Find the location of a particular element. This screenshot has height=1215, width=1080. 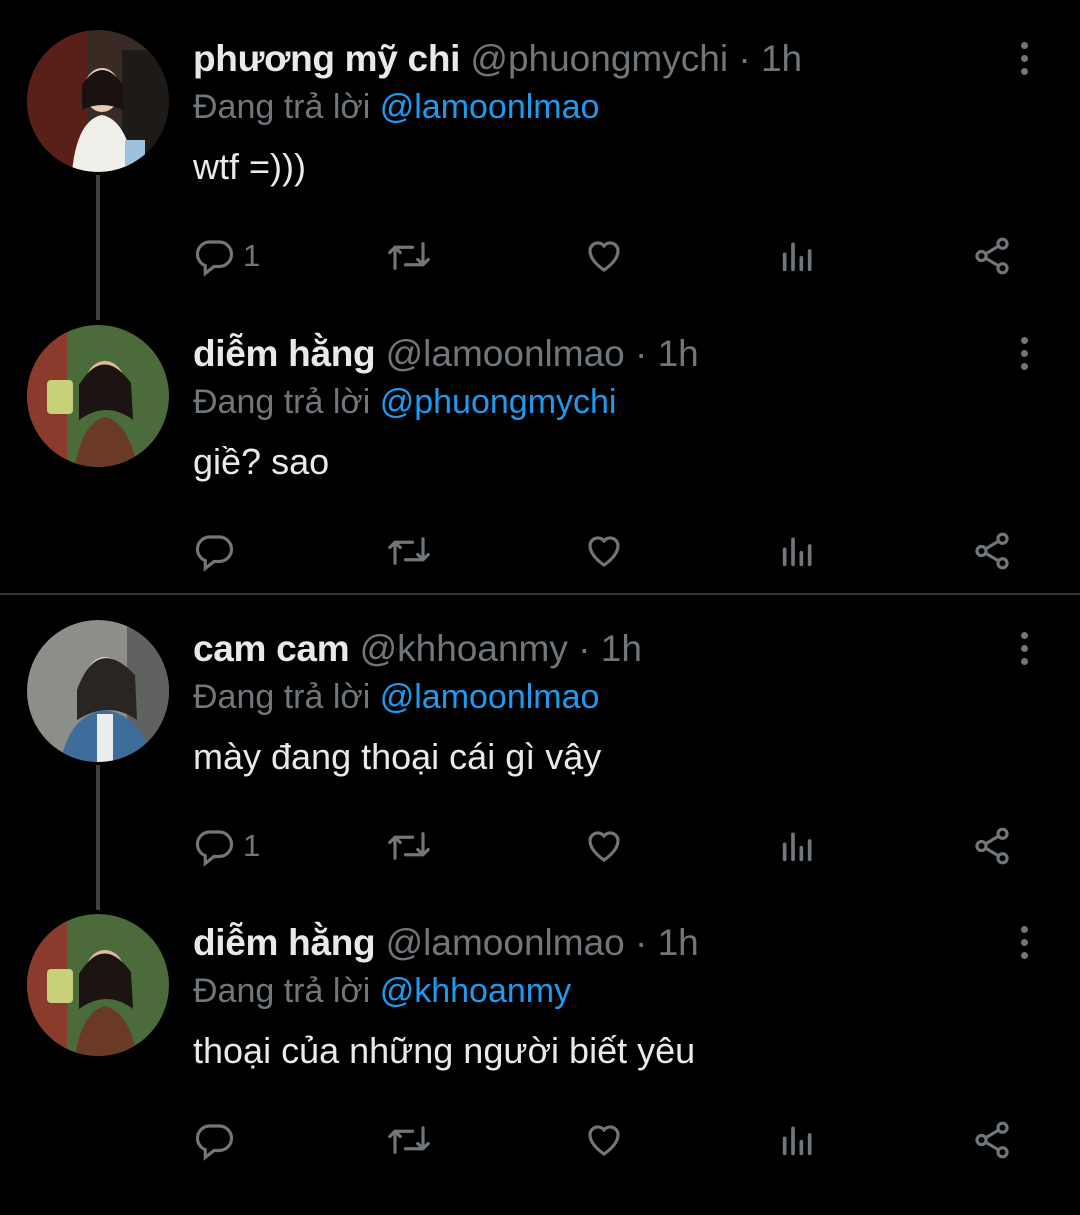

display-name: cam cam is located at coordinates (271, 648).